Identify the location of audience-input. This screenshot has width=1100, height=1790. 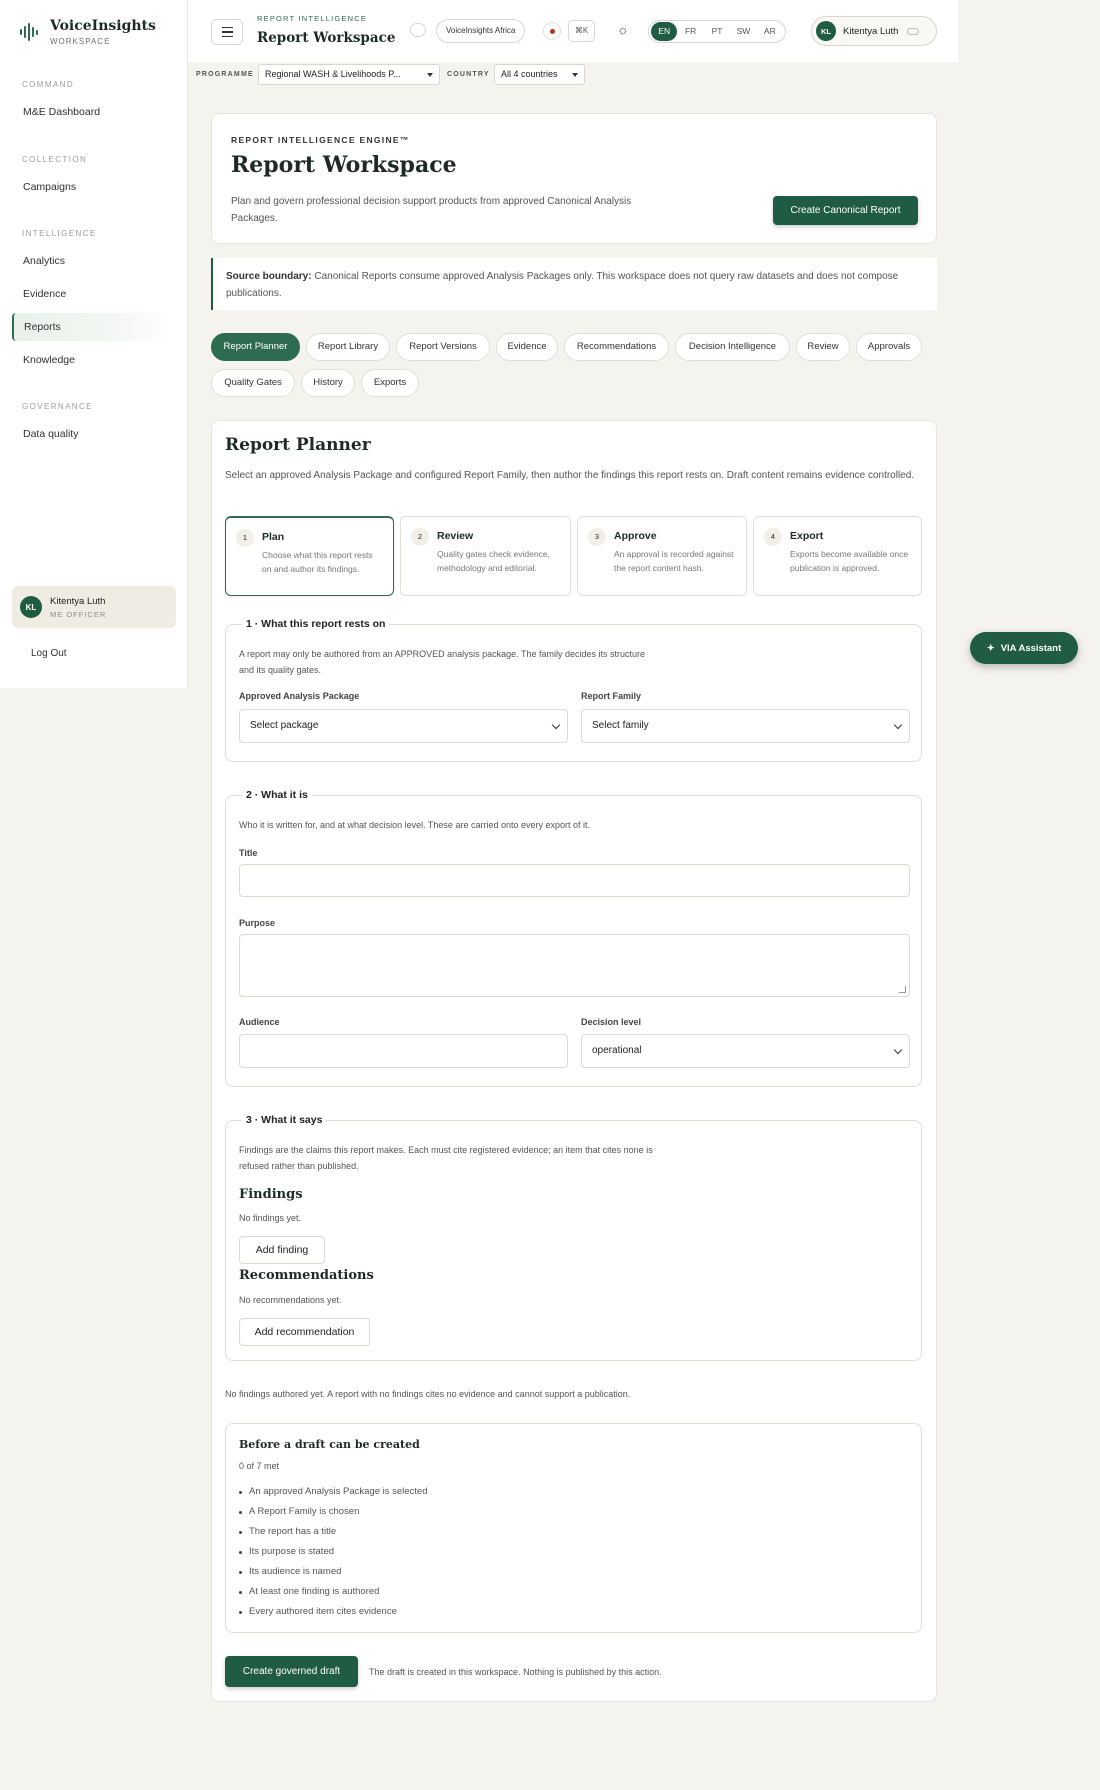
(403, 1051).